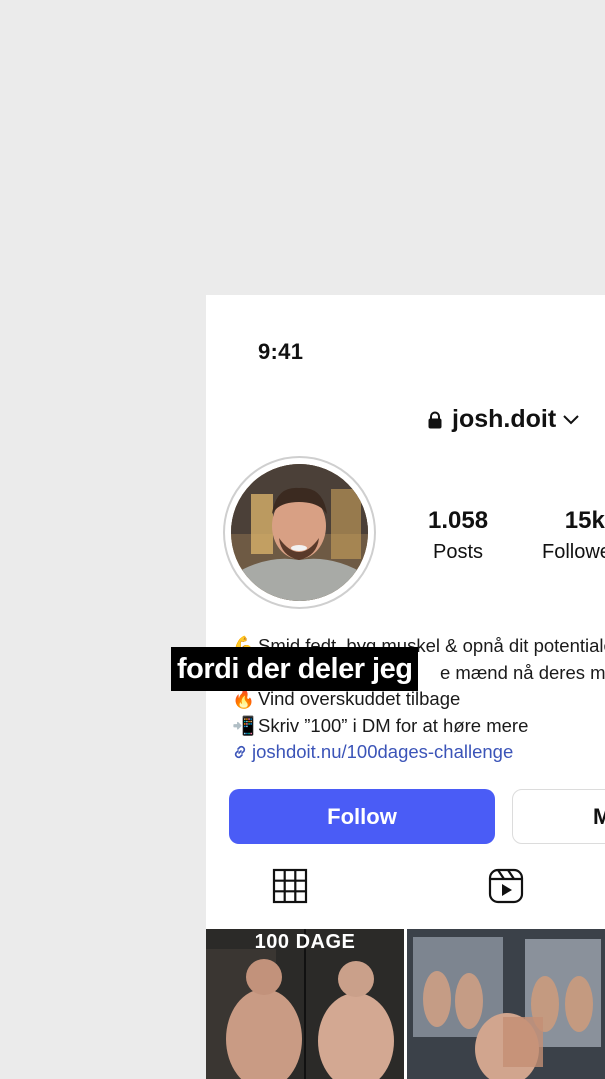 The width and height of the screenshot is (605, 1079). Describe the element at coordinates (573, 552) in the screenshot. I see `followers-label: Followers` at that location.